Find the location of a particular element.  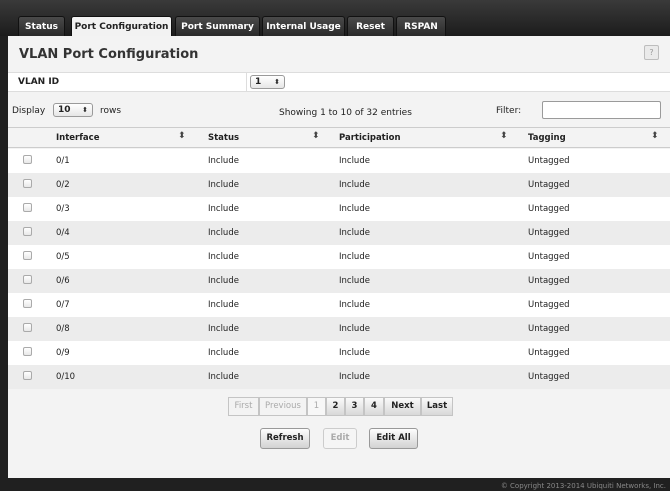

table-row: 0/4 Include Include Untagged is located at coordinates (339, 233).